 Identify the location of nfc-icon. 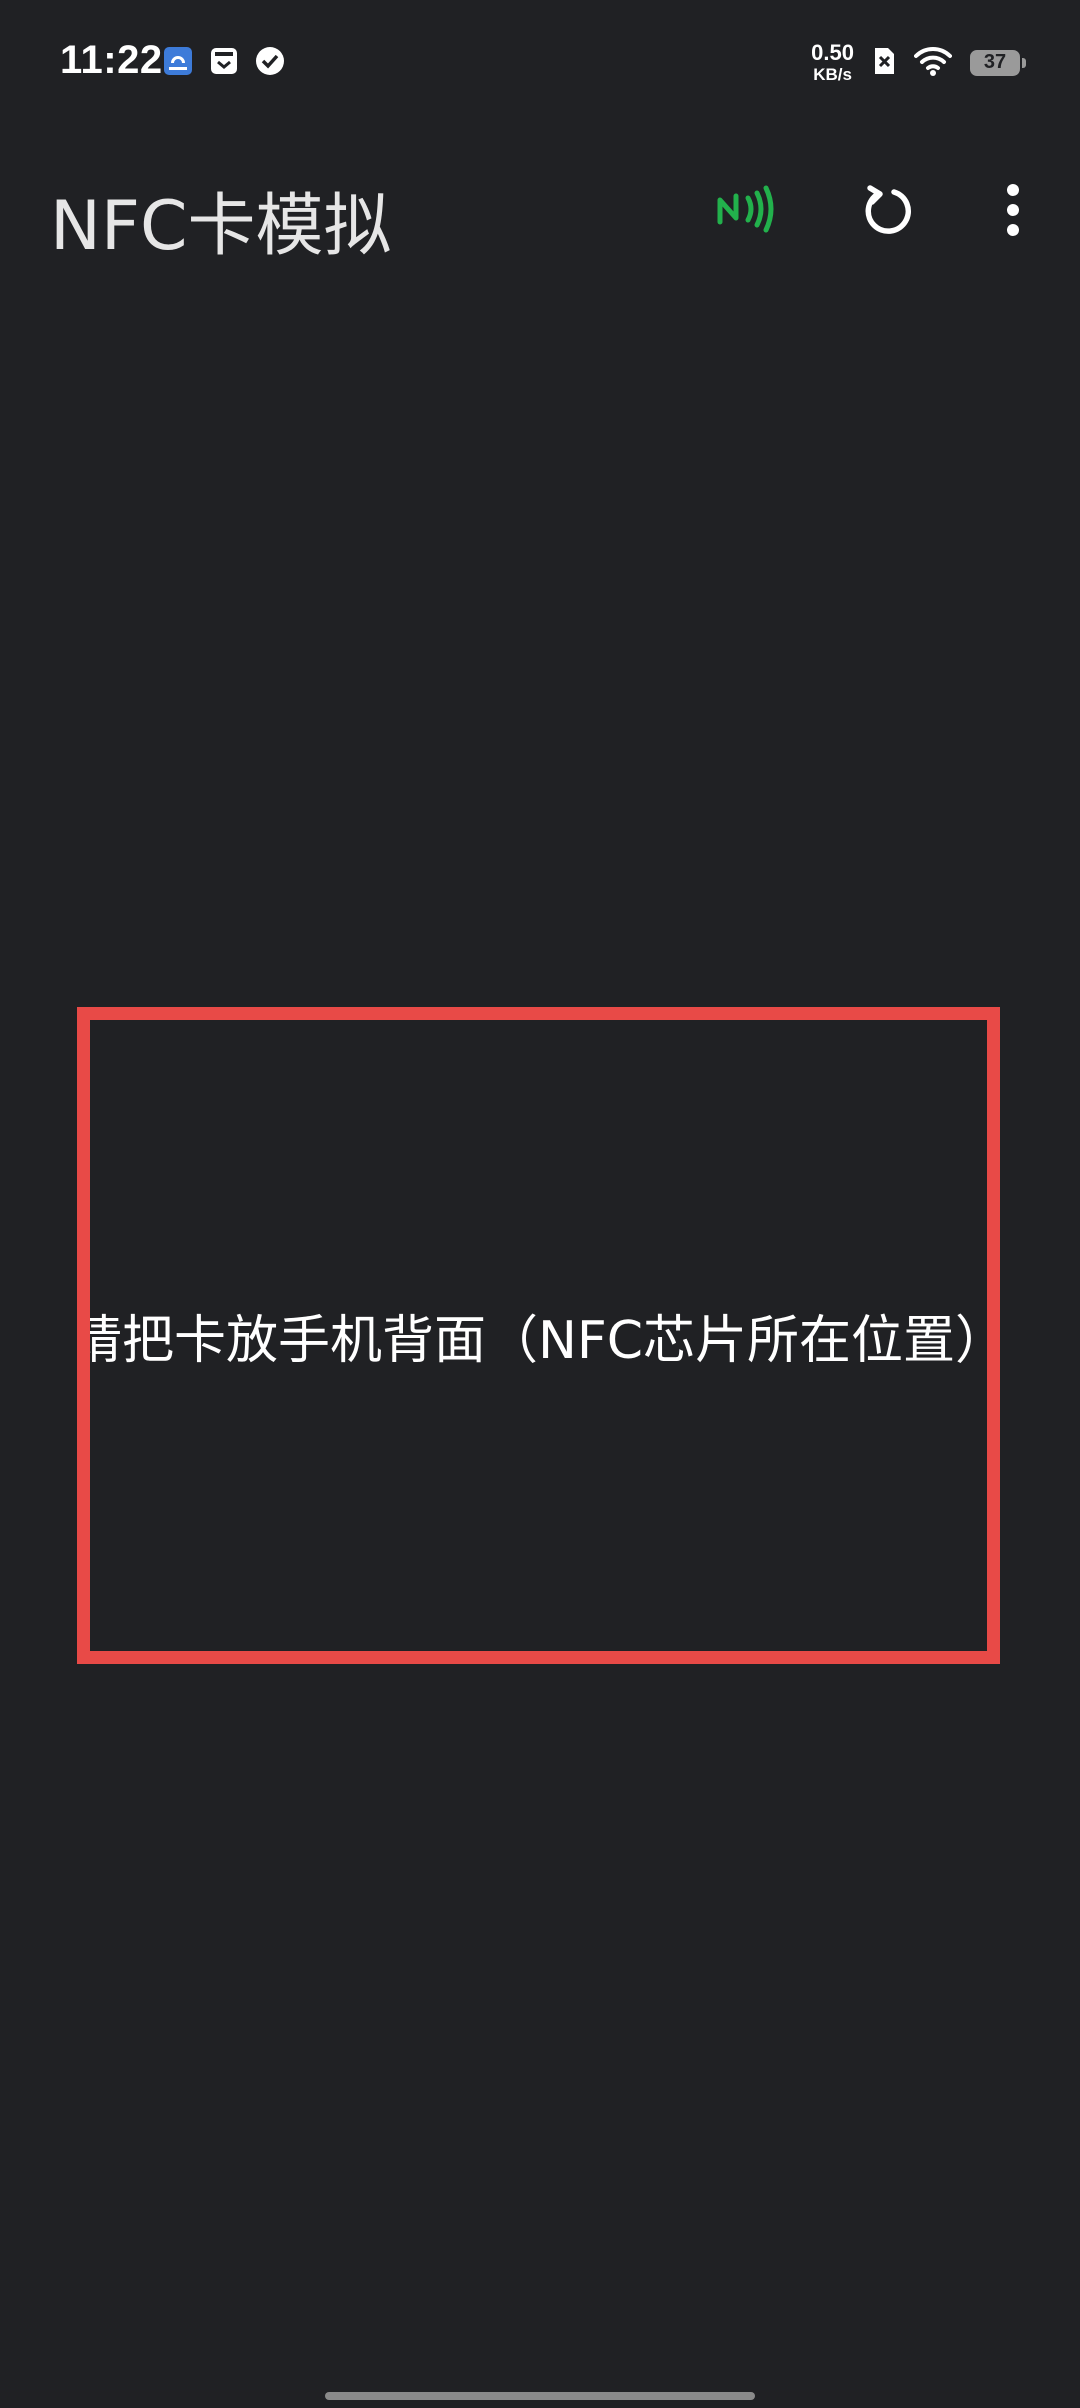
(745, 209).